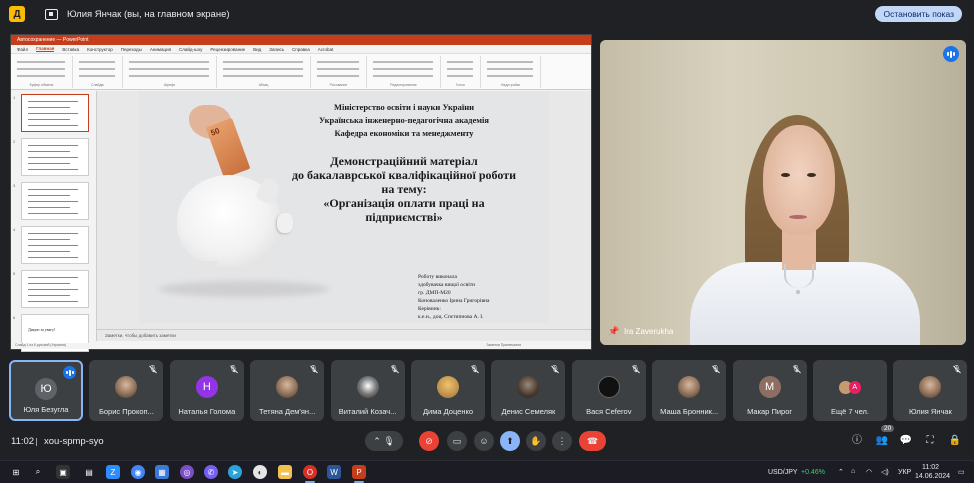  Describe the element at coordinates (138, 472) in the screenshot. I see `chrome-icon: ◉` at that location.